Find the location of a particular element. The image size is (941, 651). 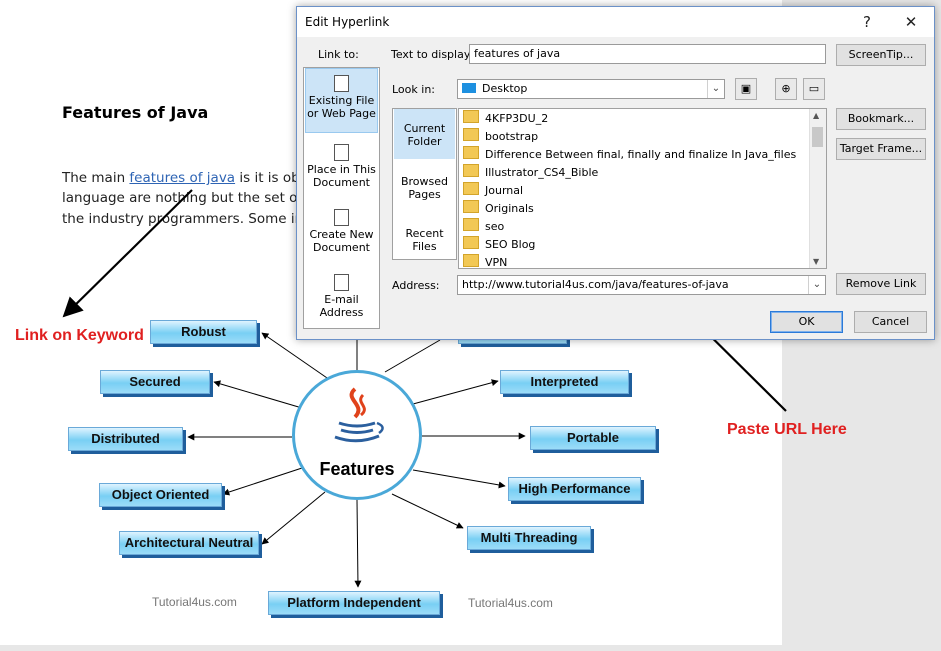

feature-box-interpreted: Interpreted is located at coordinates (564, 382).